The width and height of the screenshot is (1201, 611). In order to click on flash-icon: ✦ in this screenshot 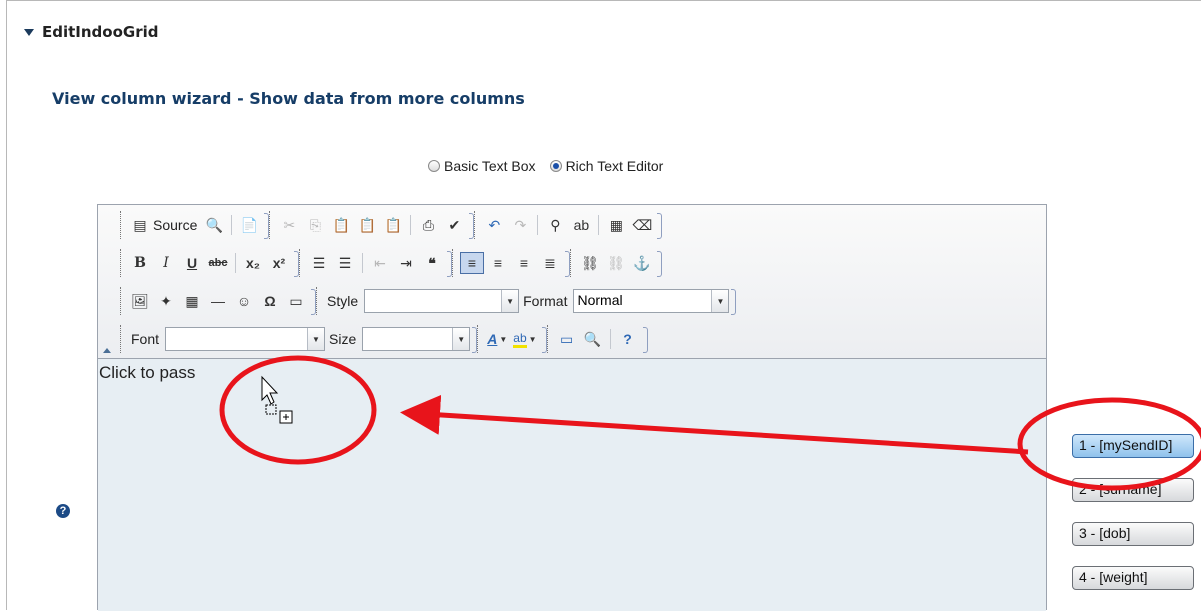, I will do `click(166, 301)`.